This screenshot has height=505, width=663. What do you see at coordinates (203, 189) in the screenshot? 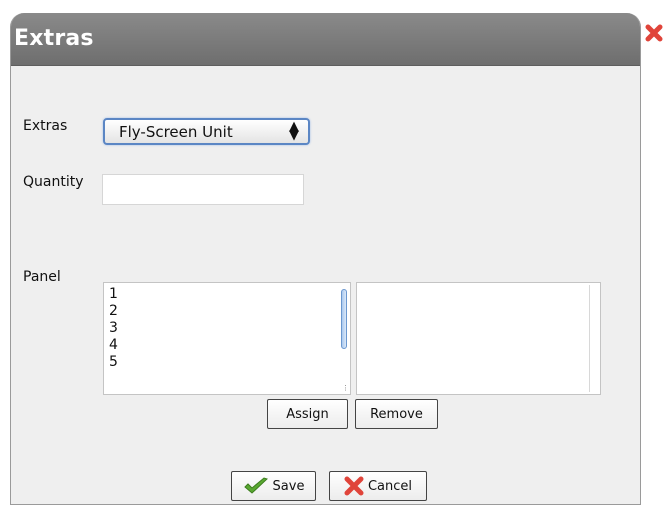
I see `quantity-field` at bounding box center [203, 189].